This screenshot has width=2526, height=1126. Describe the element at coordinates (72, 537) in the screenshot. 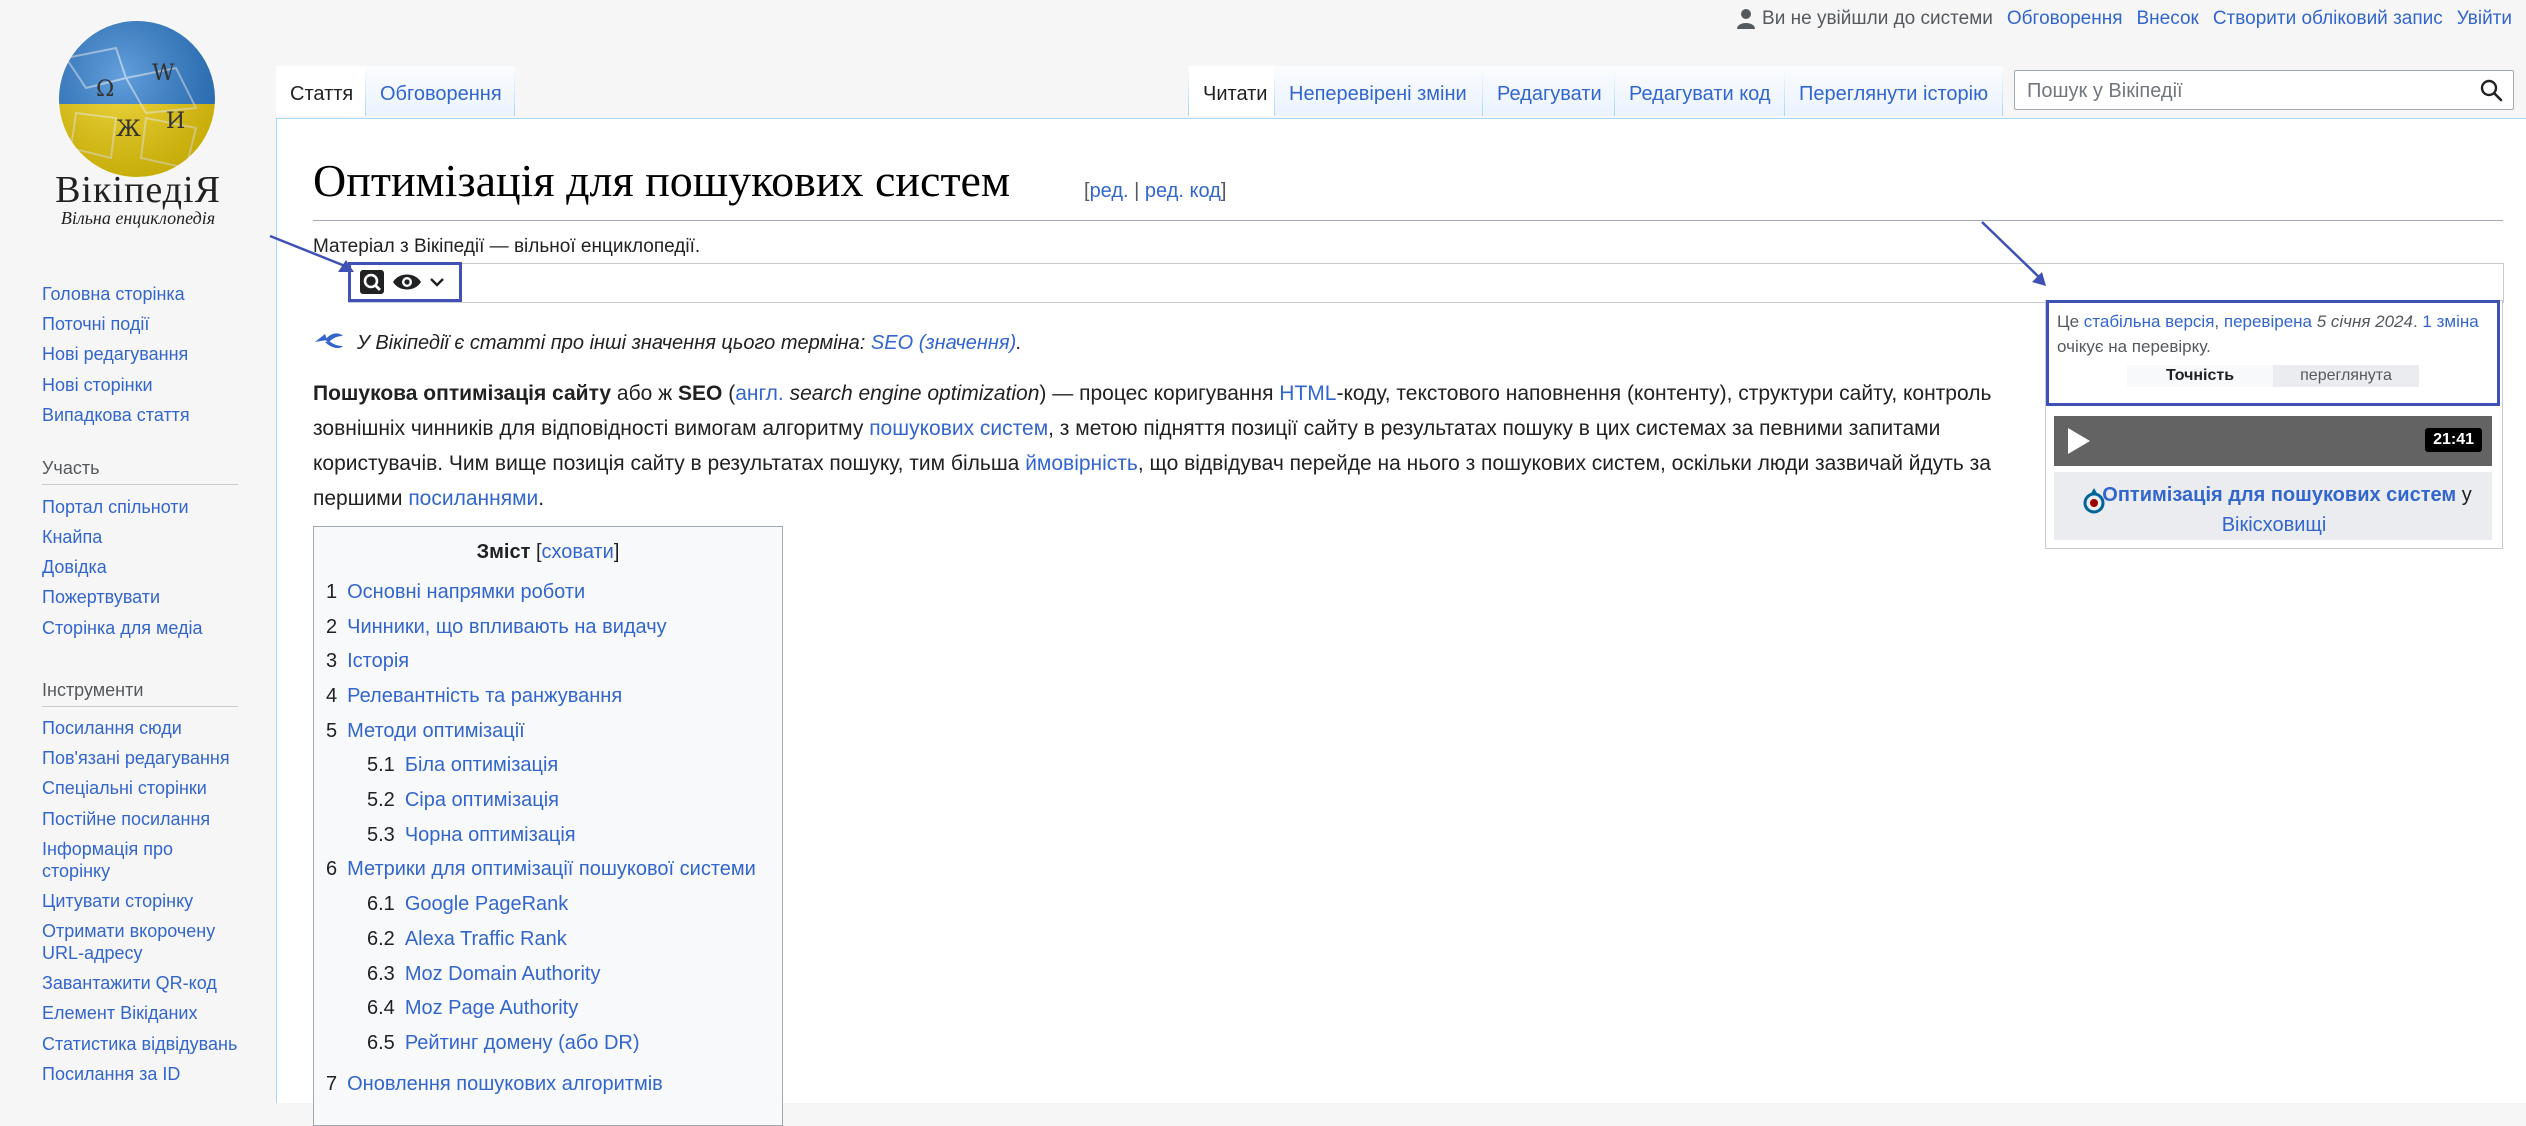

I see `sidebar-item-village-pump: Кнайпа` at that location.